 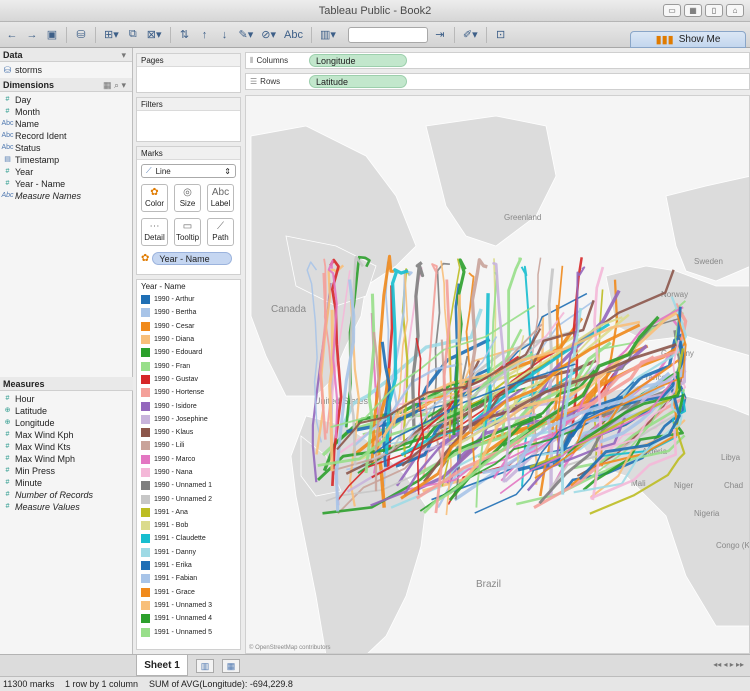 What do you see at coordinates (66, 70) in the screenshot?
I see `datasource-item: ⛁ storms` at bounding box center [66, 70].